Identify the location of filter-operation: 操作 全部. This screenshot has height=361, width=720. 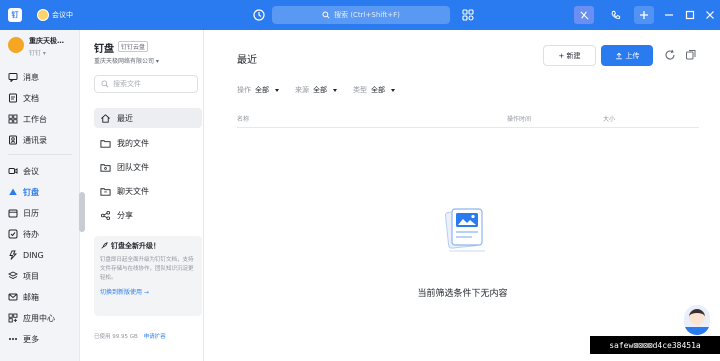
(258, 90).